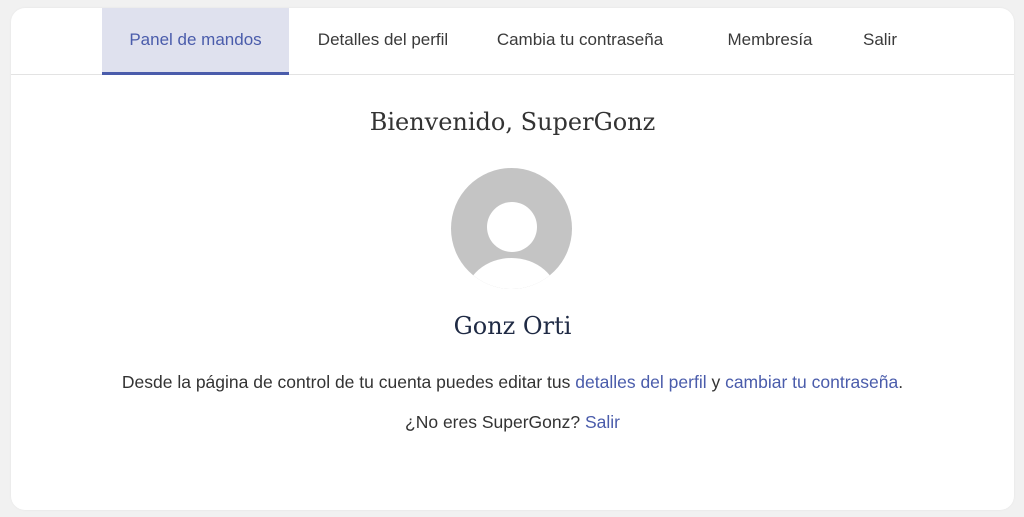 Image resolution: width=1024 pixels, height=517 pixels. I want to click on tab-membership: Membresía, so click(770, 41).